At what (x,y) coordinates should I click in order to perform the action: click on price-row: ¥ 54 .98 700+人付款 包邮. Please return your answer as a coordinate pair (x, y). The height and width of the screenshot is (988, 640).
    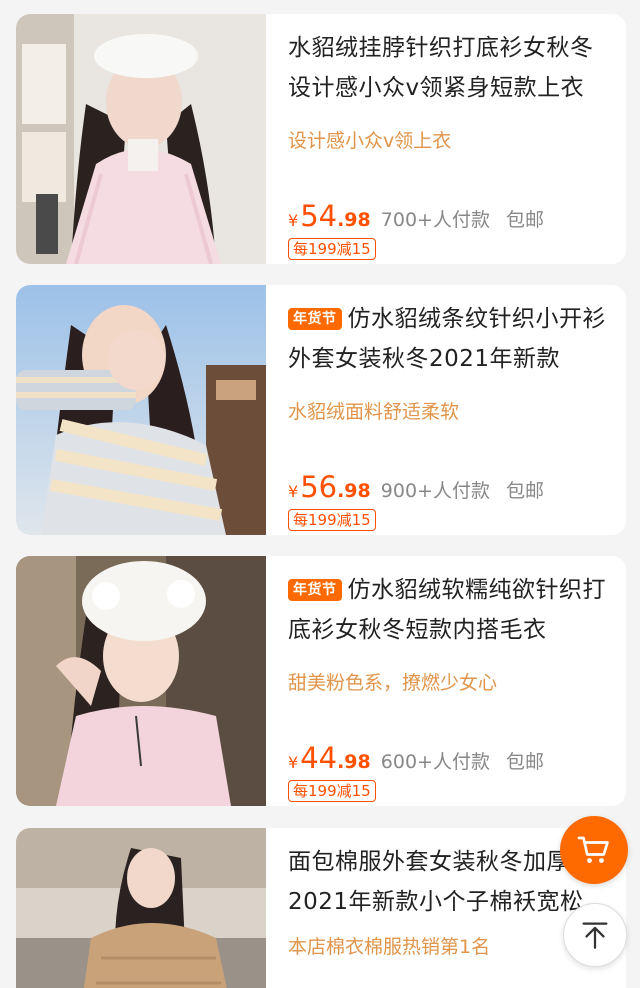
    Looking at the image, I should click on (416, 216).